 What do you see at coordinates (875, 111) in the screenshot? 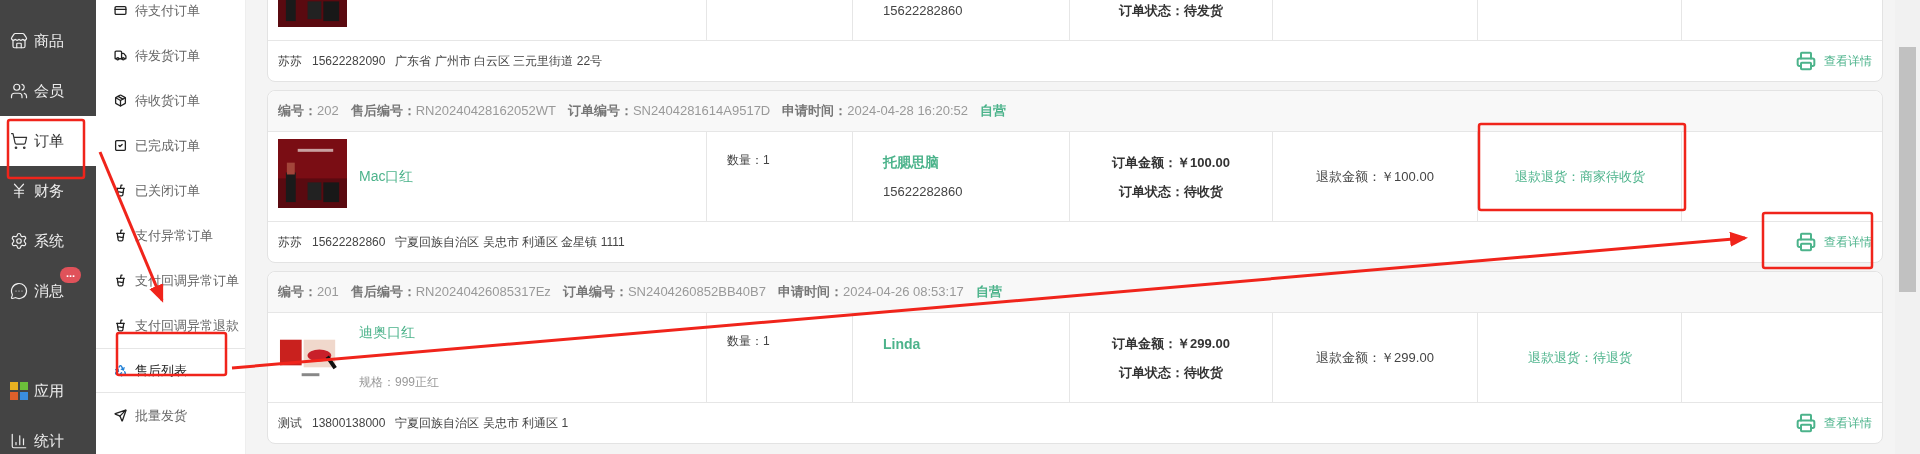
I see `header-field: 申请时间：2024-04-28 16:20:52` at bounding box center [875, 111].